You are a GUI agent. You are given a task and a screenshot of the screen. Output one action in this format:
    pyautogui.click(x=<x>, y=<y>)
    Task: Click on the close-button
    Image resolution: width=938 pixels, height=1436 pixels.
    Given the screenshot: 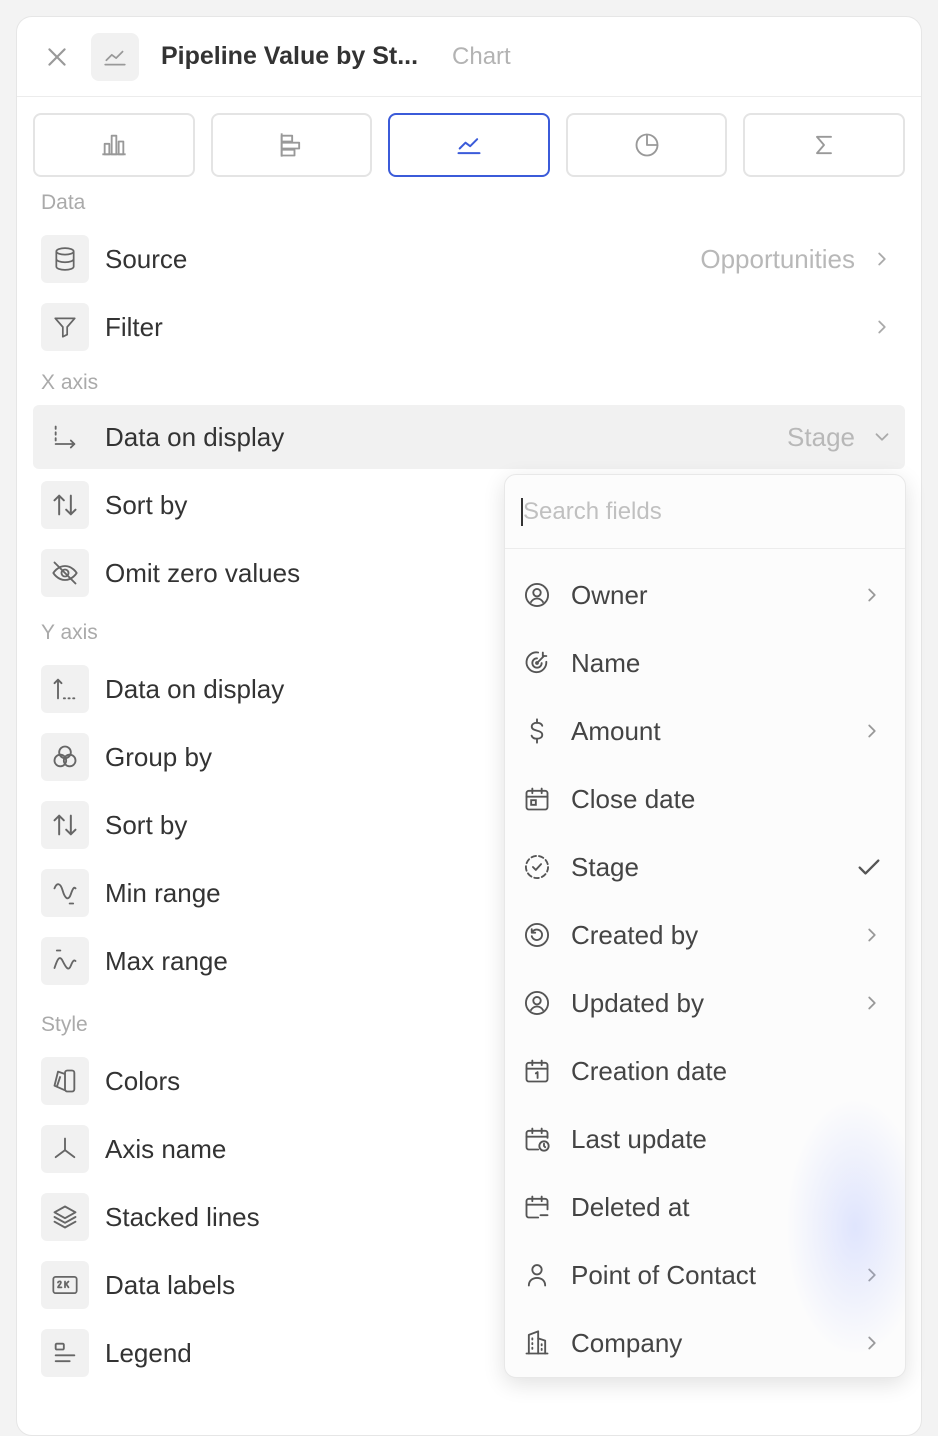 What is the action you would take?
    pyautogui.click(x=57, y=57)
    